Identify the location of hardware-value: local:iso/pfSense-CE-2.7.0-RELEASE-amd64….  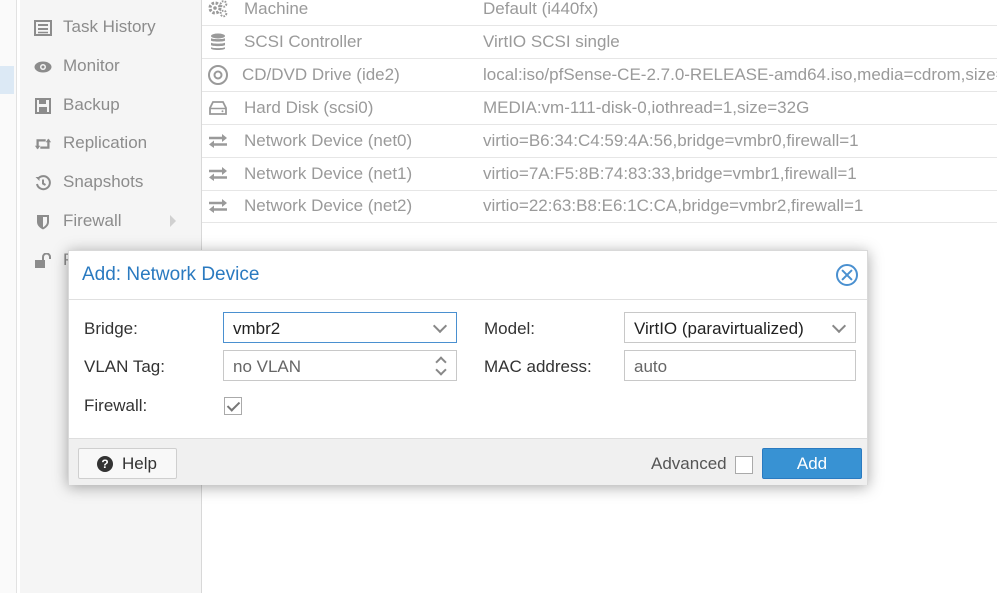
(740, 74).